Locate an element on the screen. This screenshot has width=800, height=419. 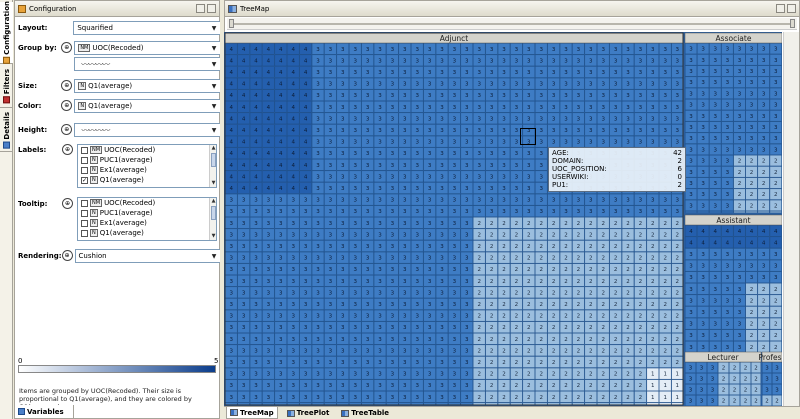
treemap-vertical-scrollbar is located at coordinates (791, 219).